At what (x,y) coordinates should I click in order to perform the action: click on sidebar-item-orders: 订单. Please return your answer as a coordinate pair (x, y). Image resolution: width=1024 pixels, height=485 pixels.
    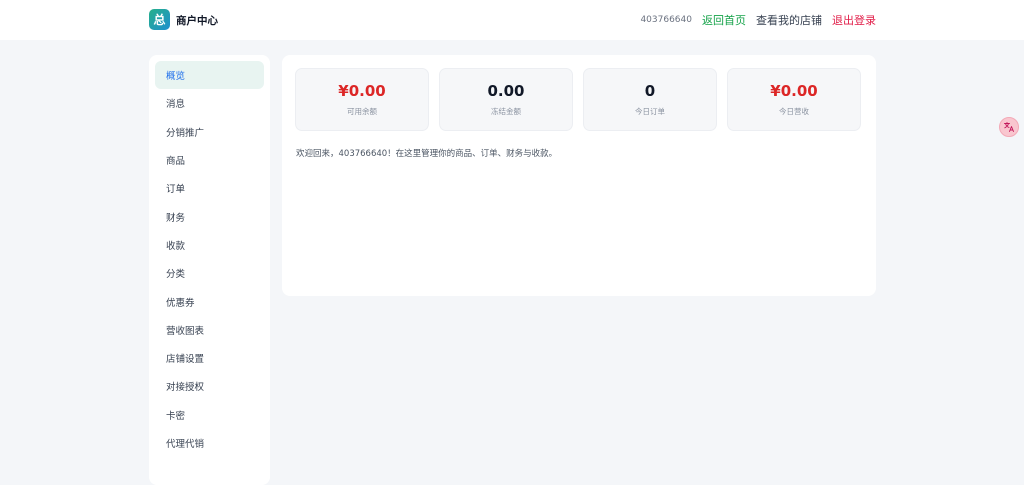
    Looking at the image, I should click on (209, 188).